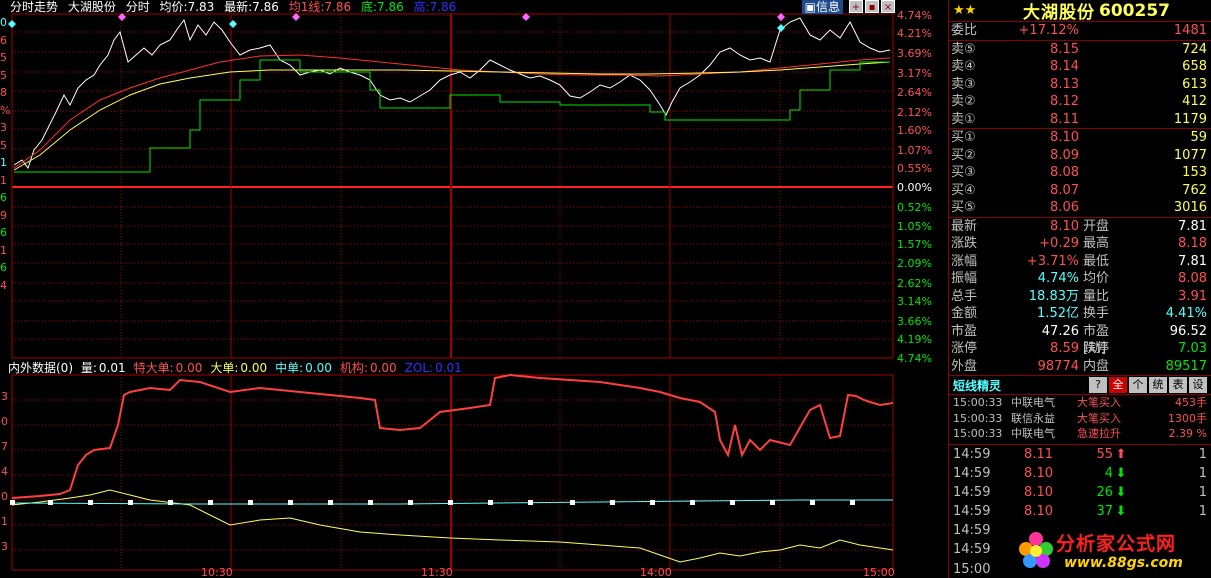 Image resolution: width=1211 pixels, height=578 pixels. What do you see at coordinates (1190, 30) in the screenshot?
I see `weibi-vol: 1481` at bounding box center [1190, 30].